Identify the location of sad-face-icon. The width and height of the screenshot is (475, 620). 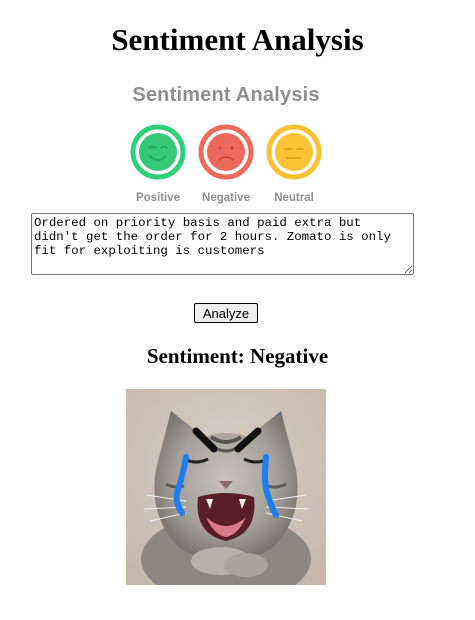
(226, 152).